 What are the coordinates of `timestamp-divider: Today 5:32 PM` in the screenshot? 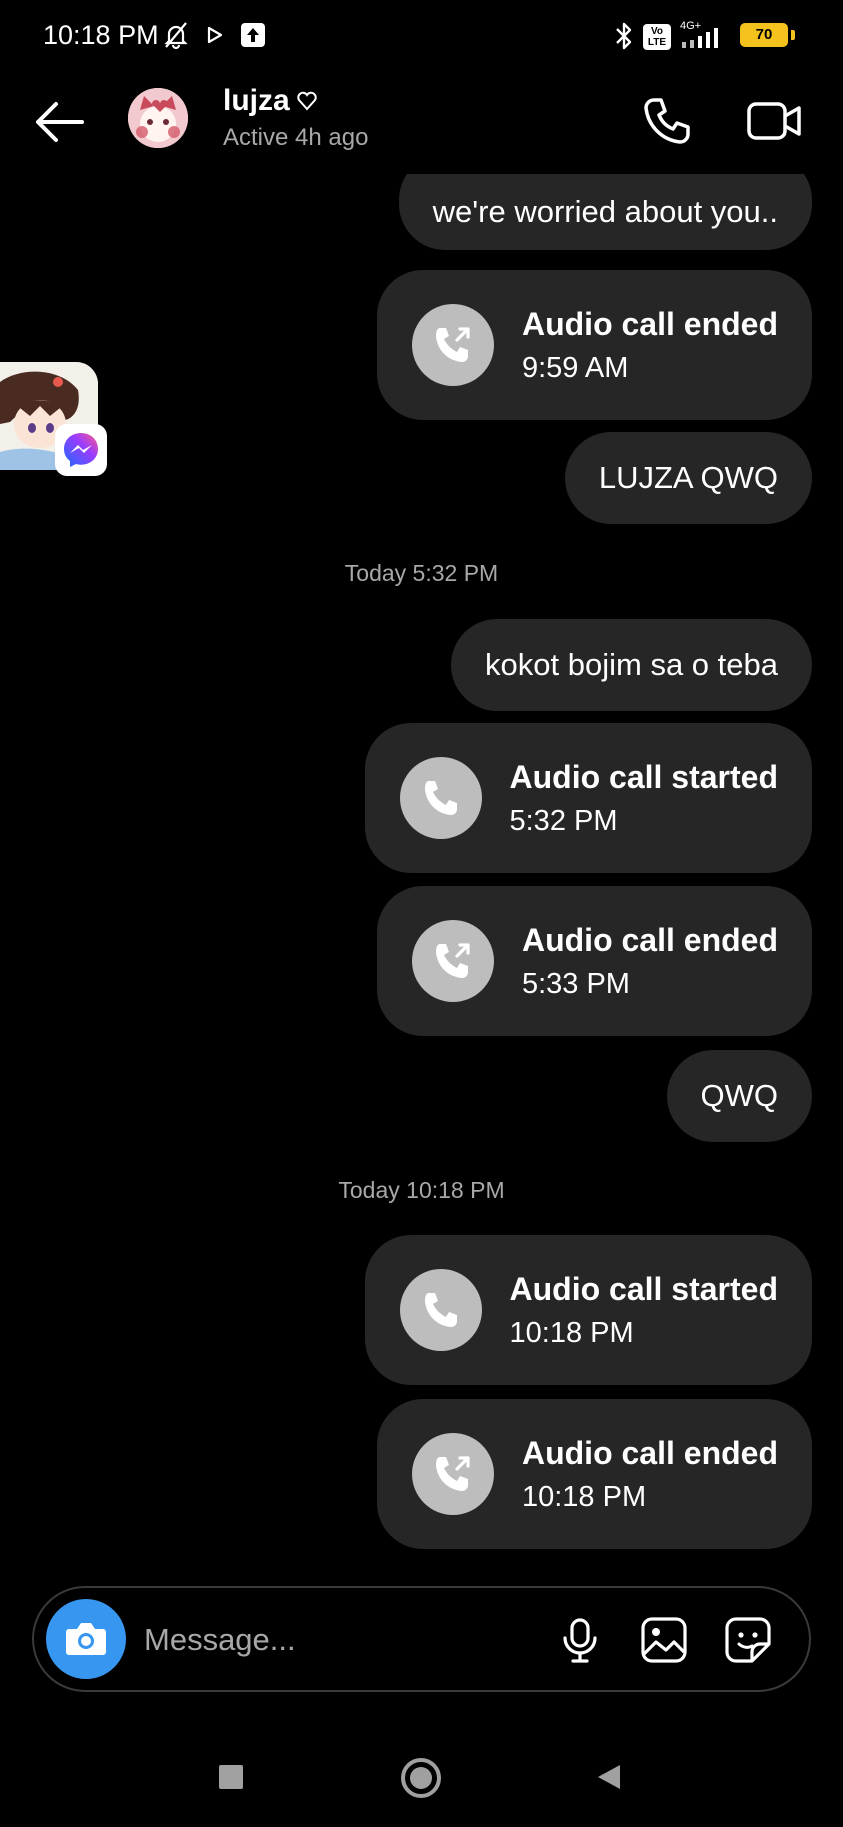 It's located at (421, 573).